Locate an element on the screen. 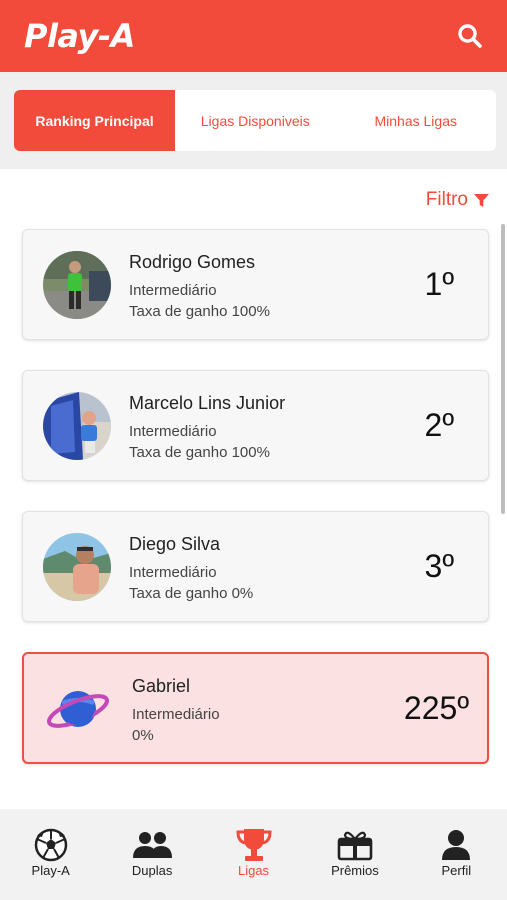  nav-premios: Prêmios is located at coordinates (354, 854).